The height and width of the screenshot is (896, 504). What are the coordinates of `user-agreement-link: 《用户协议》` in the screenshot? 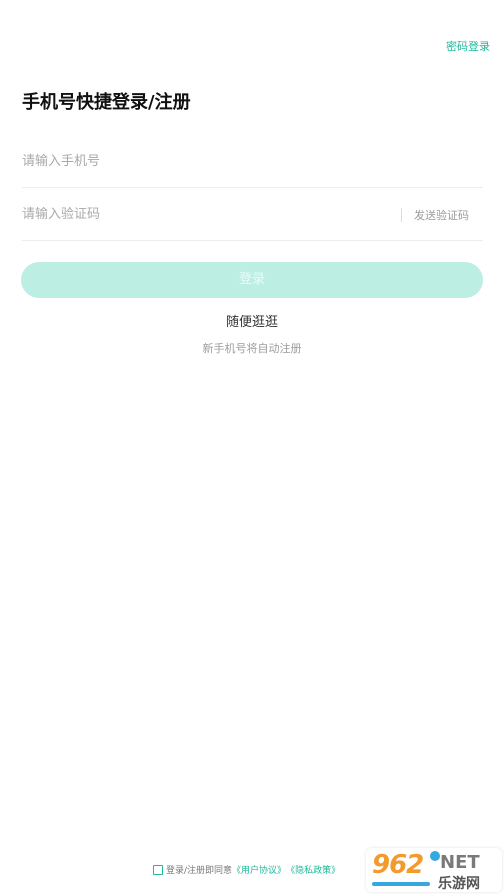 It's located at (259, 869).